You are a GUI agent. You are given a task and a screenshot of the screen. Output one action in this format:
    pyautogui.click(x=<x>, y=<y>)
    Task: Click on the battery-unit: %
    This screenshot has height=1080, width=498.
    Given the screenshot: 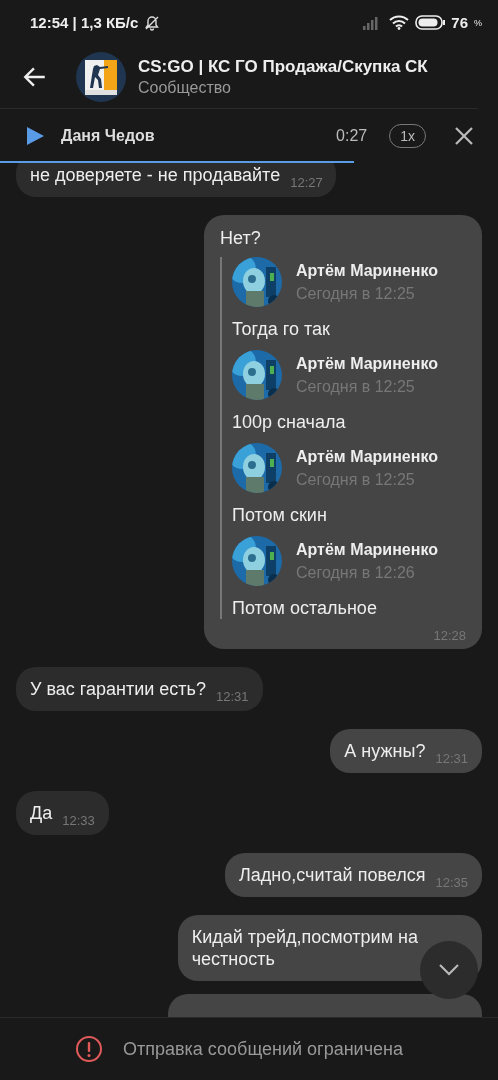 What is the action you would take?
    pyautogui.click(x=478, y=22)
    